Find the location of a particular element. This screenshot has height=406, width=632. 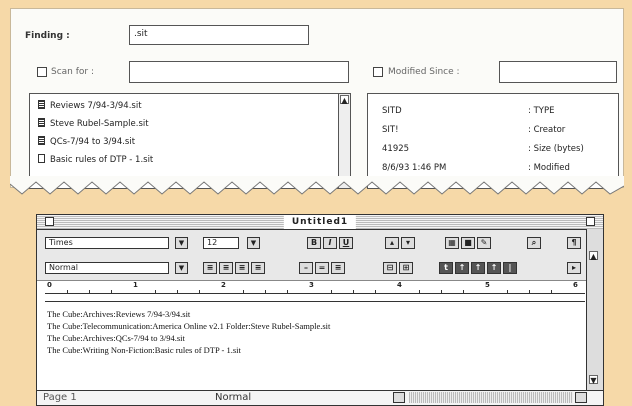

torn-edge is located at coordinates (317, 185).